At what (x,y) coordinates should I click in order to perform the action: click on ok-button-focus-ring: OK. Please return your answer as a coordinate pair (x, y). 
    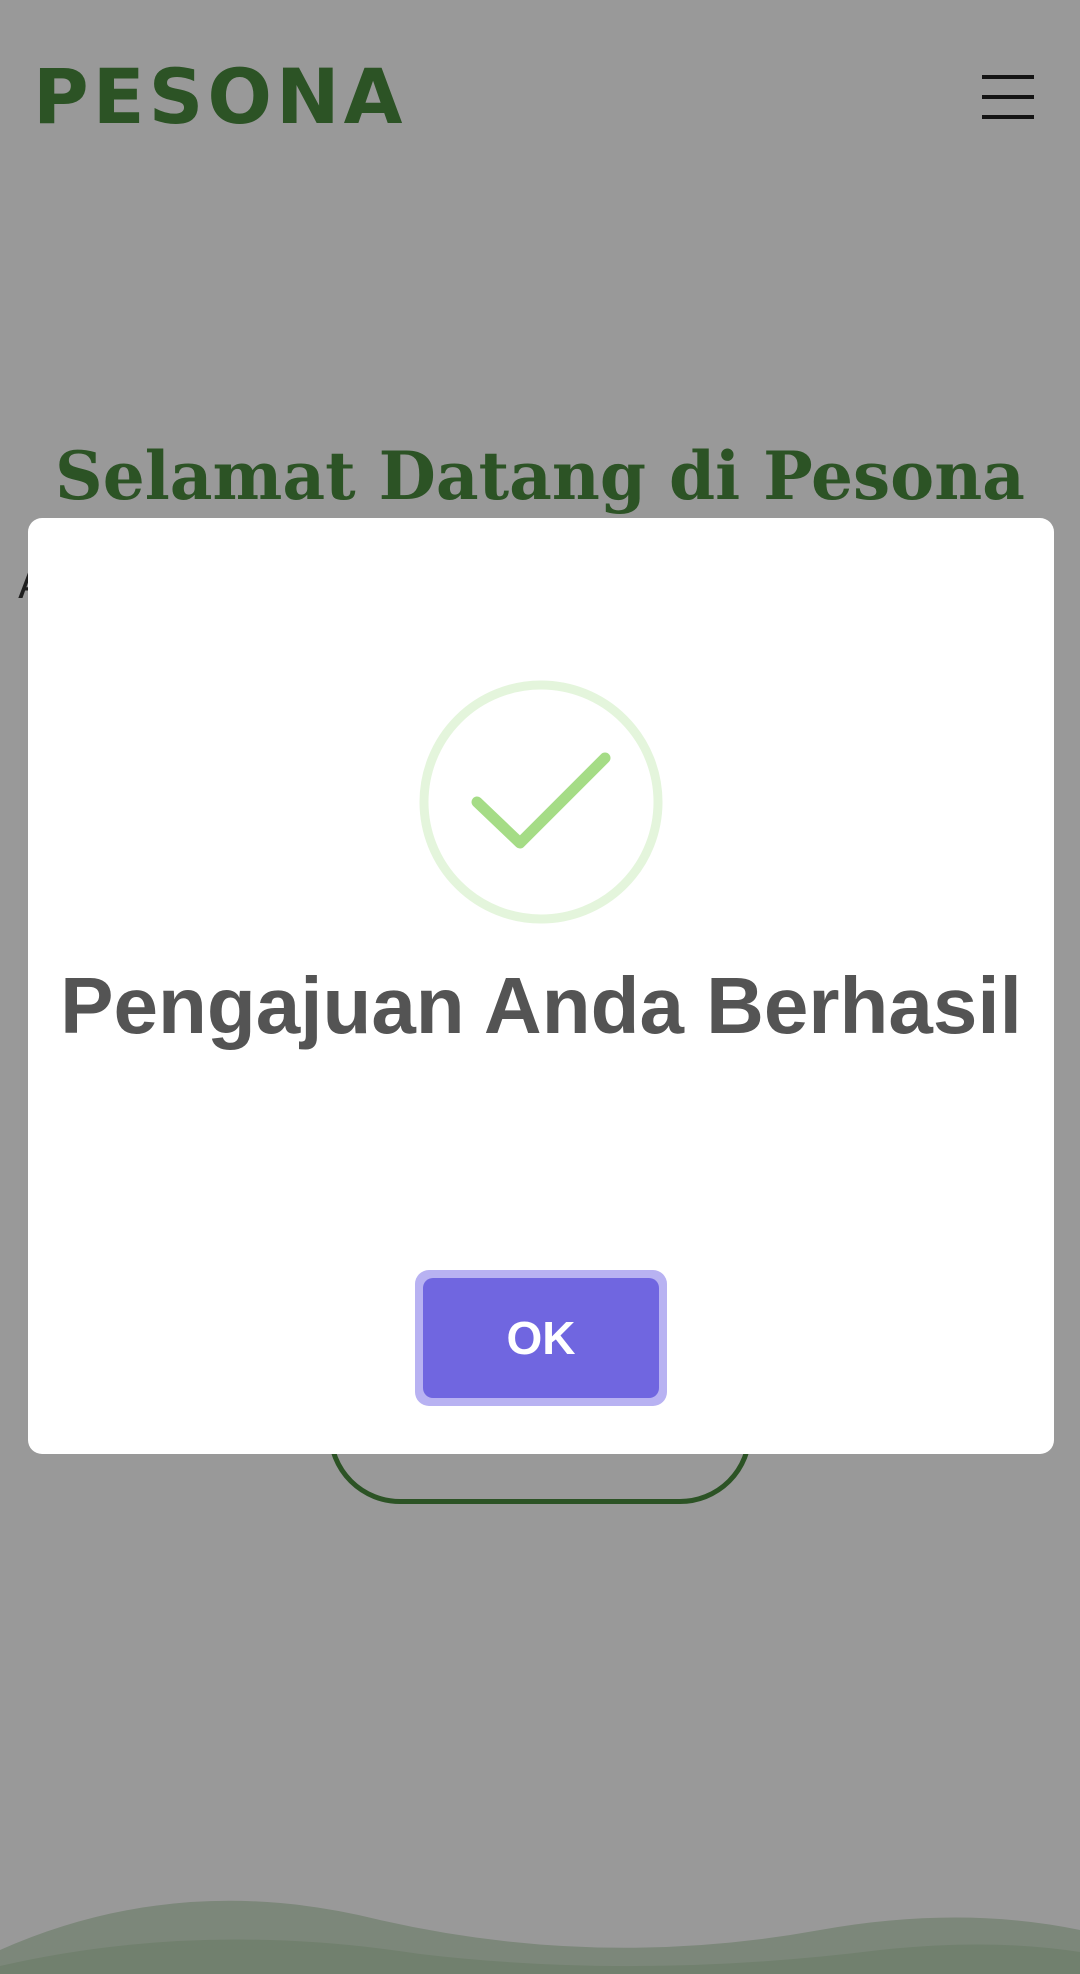
    Looking at the image, I should click on (541, 1338).